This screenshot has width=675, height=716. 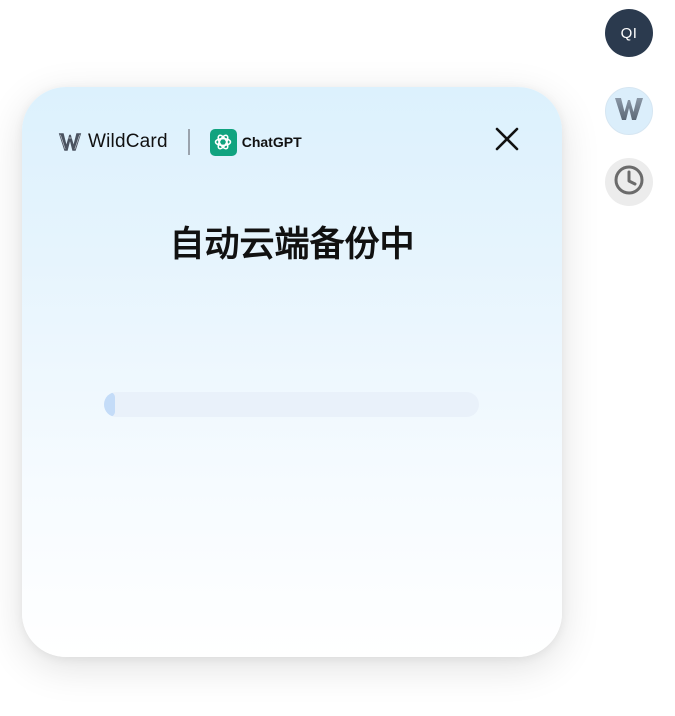 I want to click on wildcard-button, so click(x=629, y=111).